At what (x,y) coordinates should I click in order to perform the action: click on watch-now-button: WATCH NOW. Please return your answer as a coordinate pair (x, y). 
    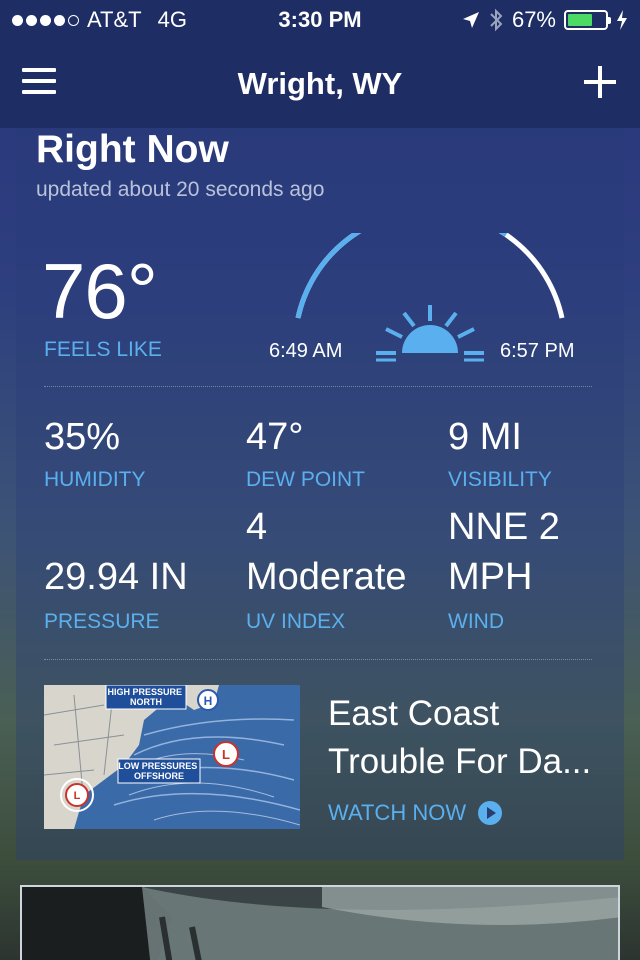
    Looking at the image, I should click on (415, 813).